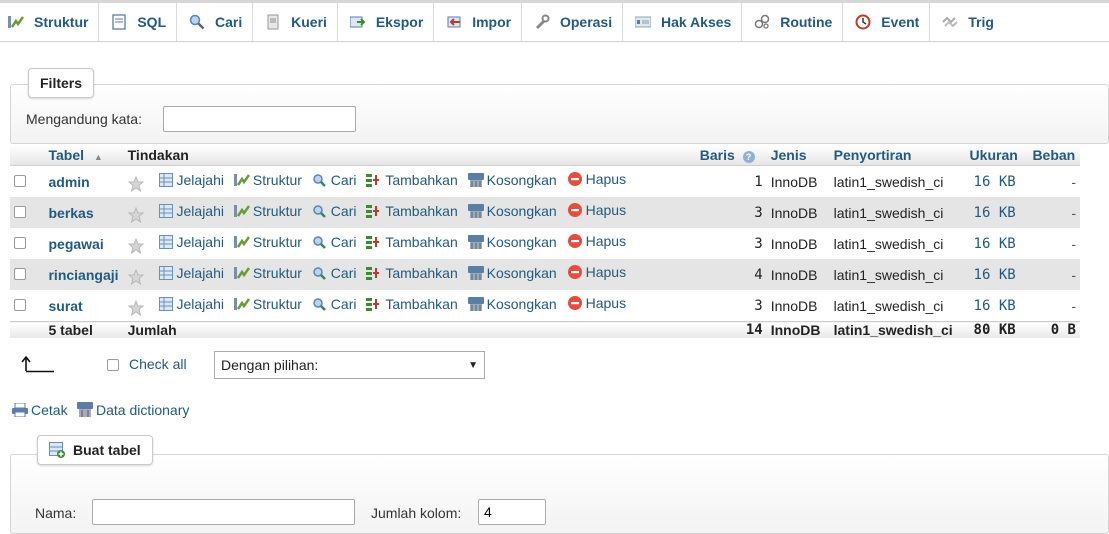  What do you see at coordinates (480, 22) in the screenshot?
I see `tab-impor: Impor` at bounding box center [480, 22].